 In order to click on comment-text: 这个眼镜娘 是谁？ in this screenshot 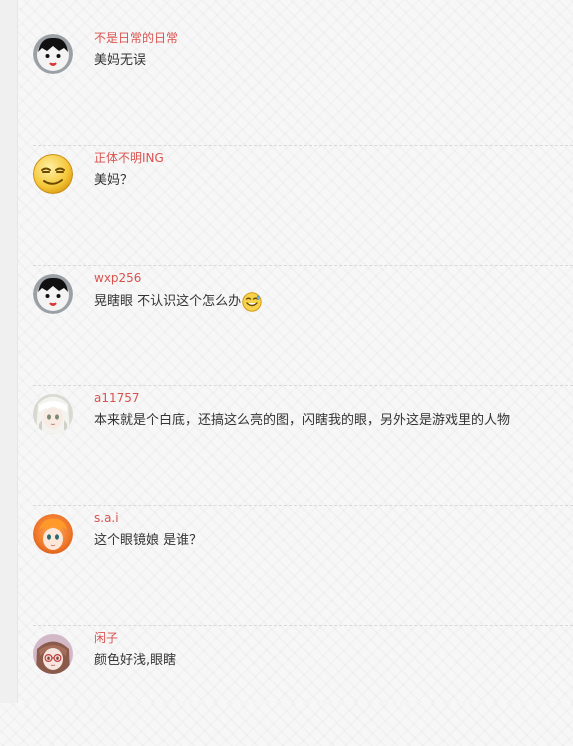, I will do `click(148, 541)`.